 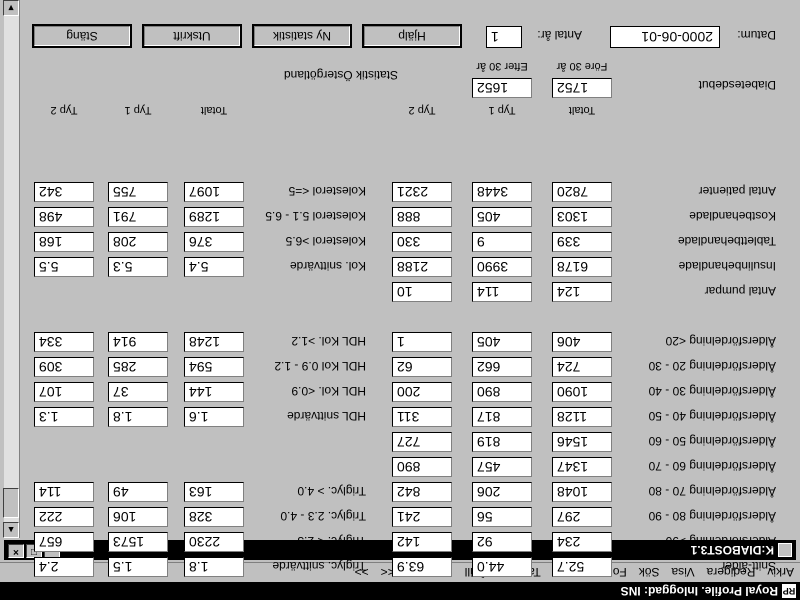 I want to click on left-top-row-value: 200, so click(x=422, y=392).